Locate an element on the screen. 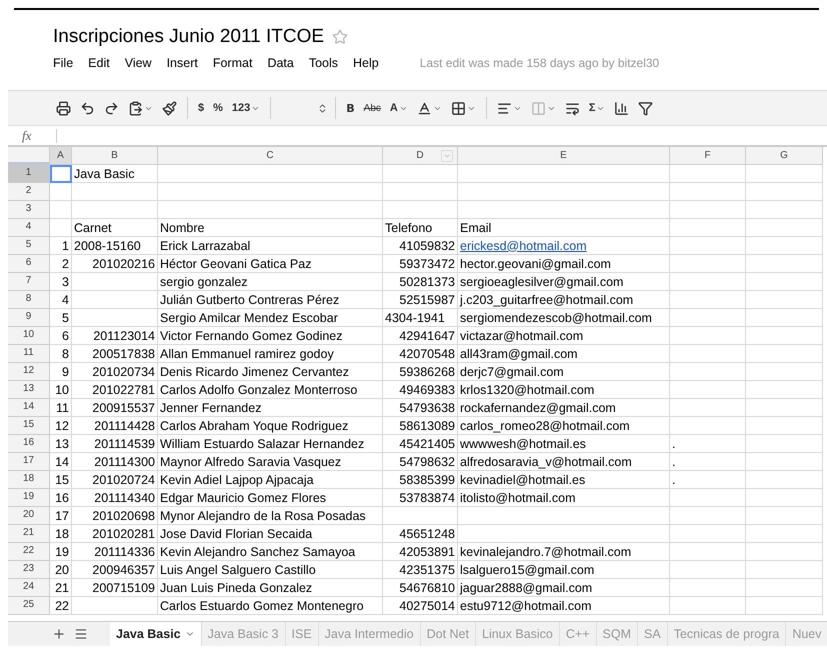 The height and width of the screenshot is (650, 827). row-header: 23 is located at coordinates (29, 570).